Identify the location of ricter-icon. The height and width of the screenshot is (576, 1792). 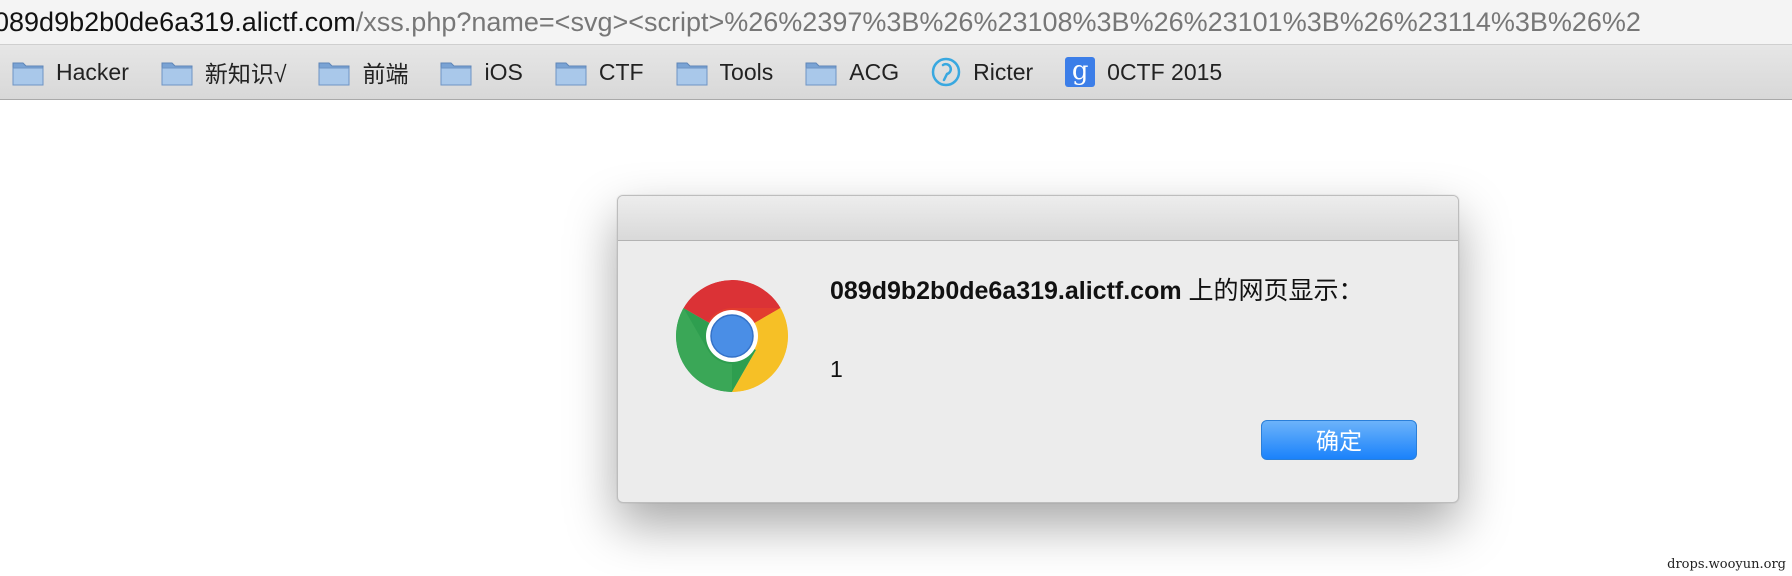
(946, 72).